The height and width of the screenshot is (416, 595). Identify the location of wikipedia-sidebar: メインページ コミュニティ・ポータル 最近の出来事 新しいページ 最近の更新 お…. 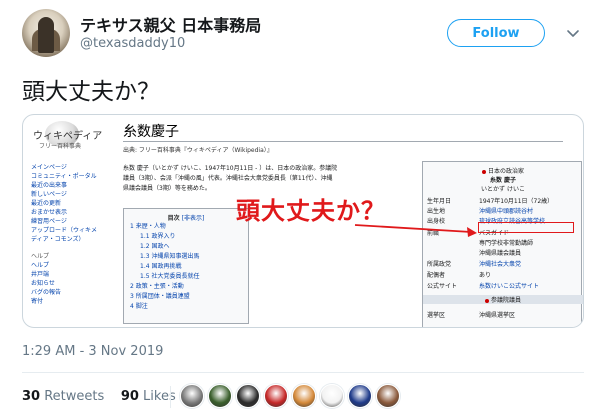
(81, 234).